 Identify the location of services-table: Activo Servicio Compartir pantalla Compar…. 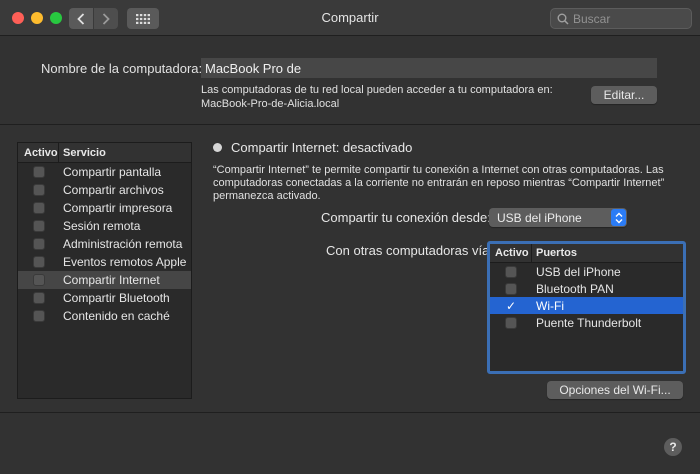
(104, 270).